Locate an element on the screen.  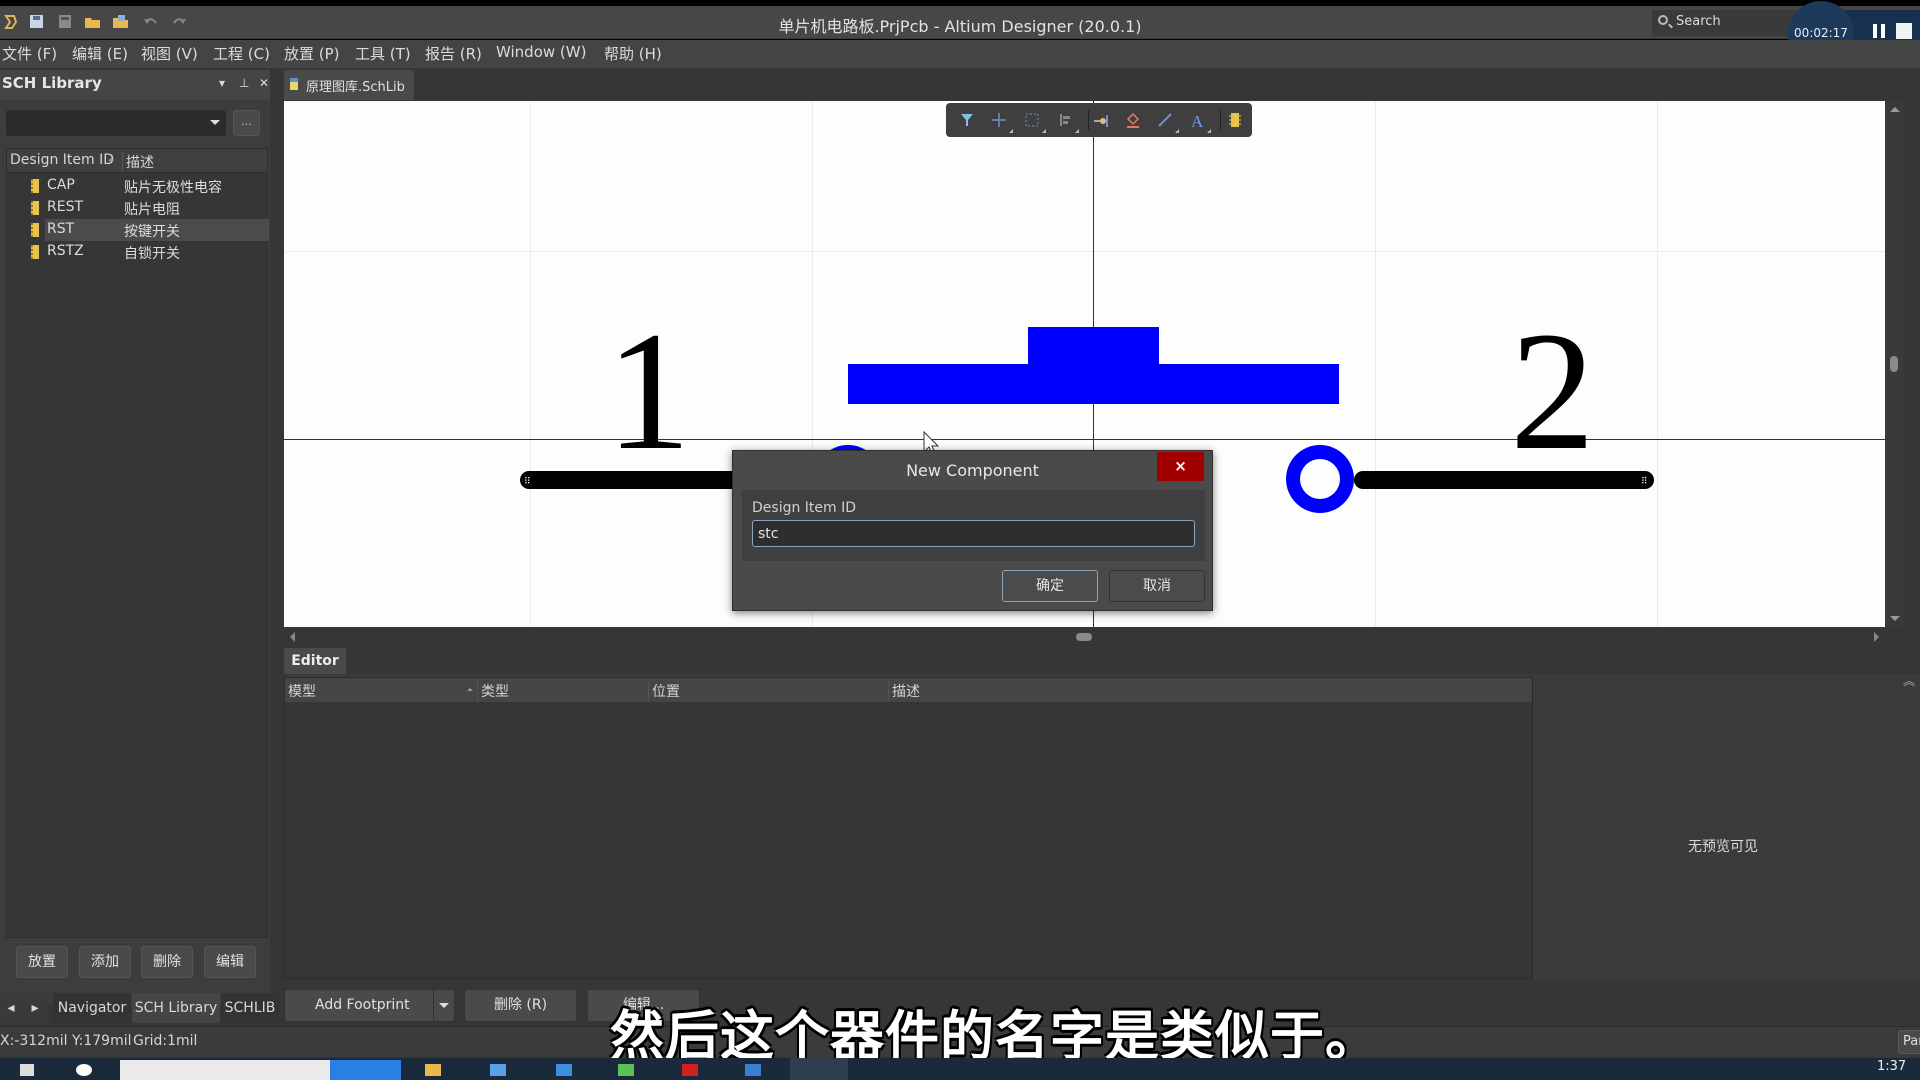
horizontal-scrollbar is located at coordinates (1084, 637).